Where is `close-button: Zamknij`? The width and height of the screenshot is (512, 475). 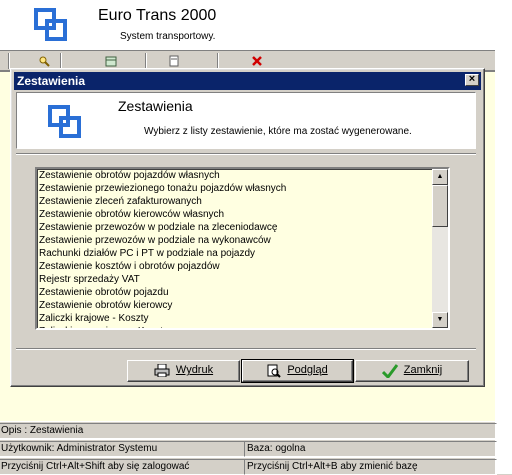 close-button: Zamknij is located at coordinates (412, 371).